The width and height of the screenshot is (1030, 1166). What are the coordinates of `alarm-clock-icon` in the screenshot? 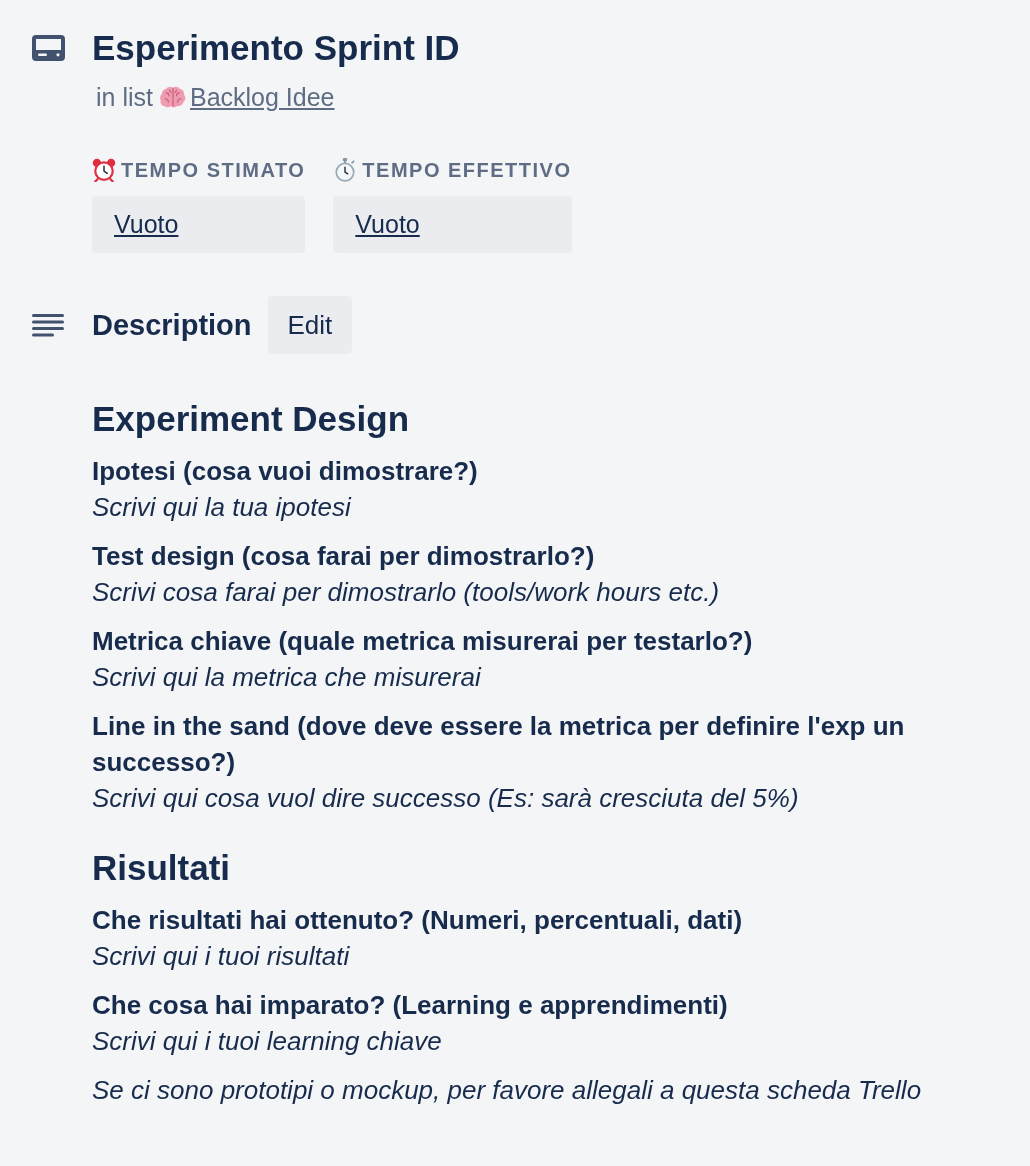 It's located at (104, 170).